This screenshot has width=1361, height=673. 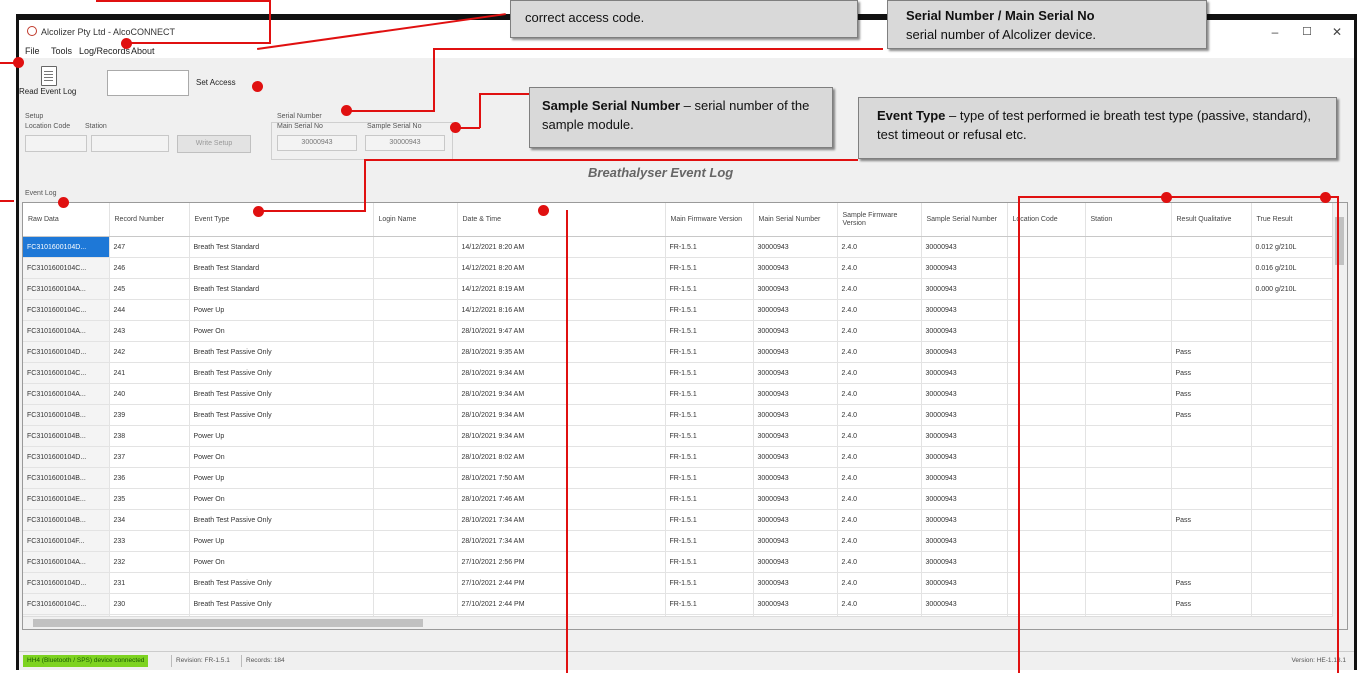 What do you see at coordinates (130, 143) in the screenshot?
I see `station-input` at bounding box center [130, 143].